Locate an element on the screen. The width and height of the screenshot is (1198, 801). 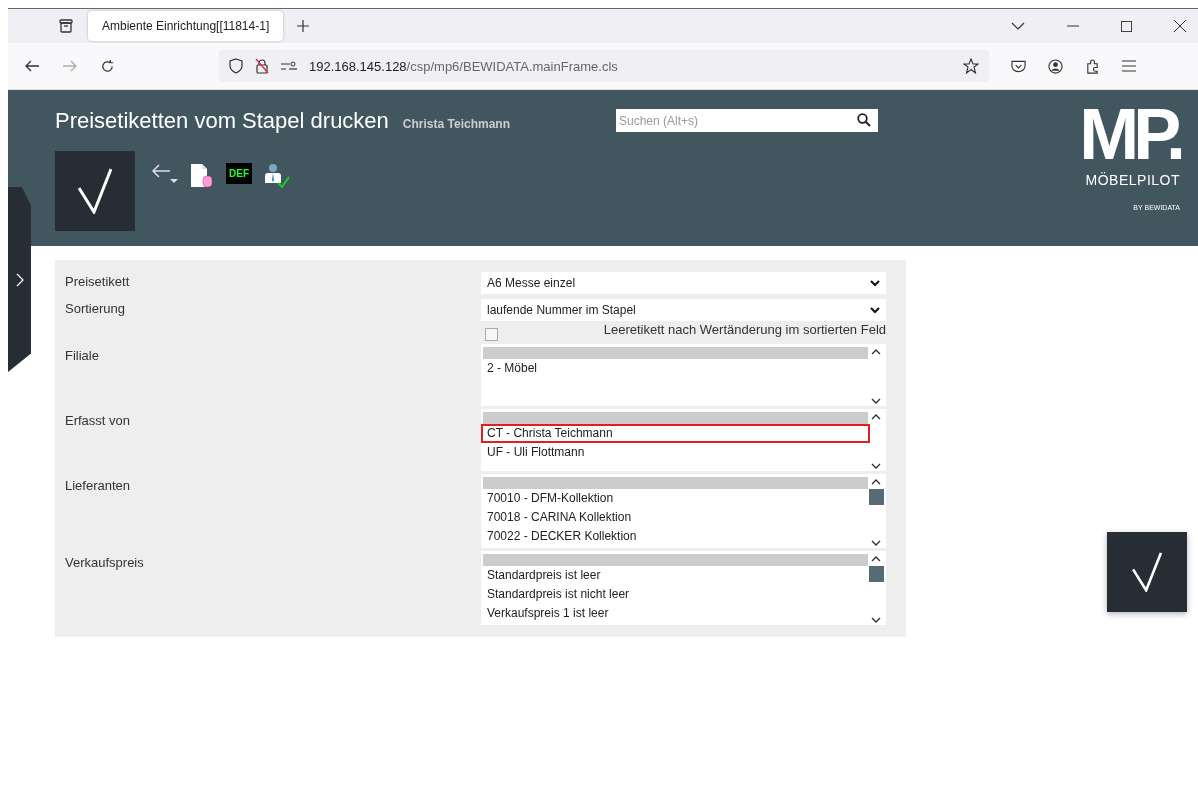
field-label: Verkaufspreis is located at coordinates (105, 562).